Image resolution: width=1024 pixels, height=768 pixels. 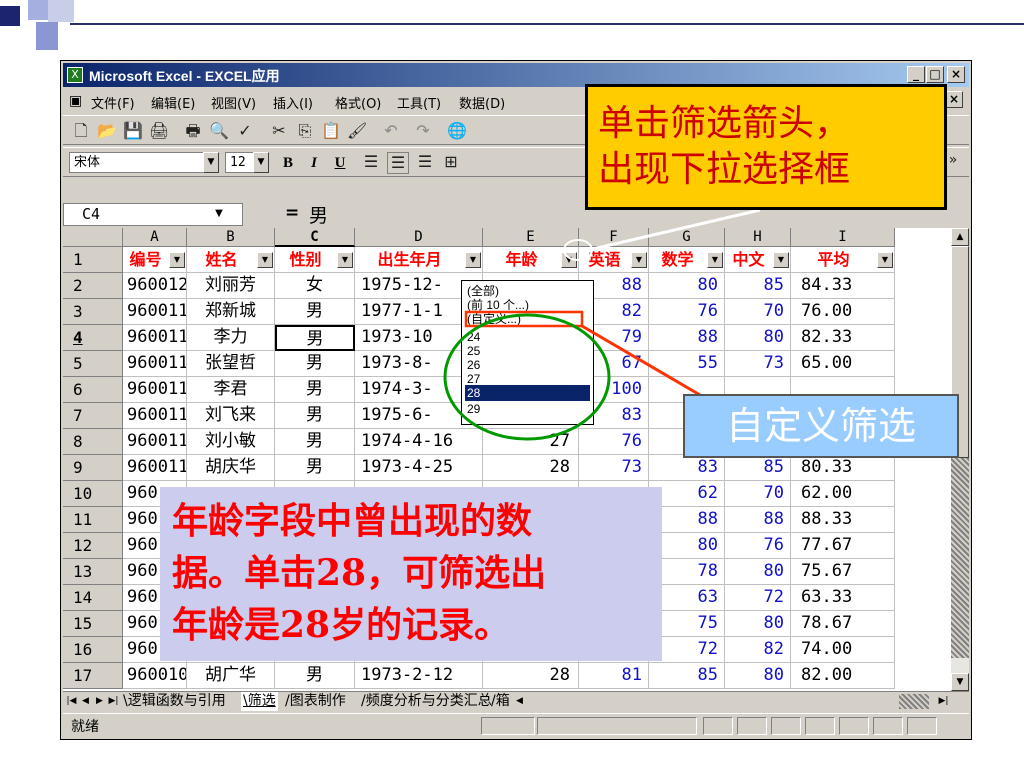 I want to click on cell-d17: 1973-2-12, so click(x=419, y=676).